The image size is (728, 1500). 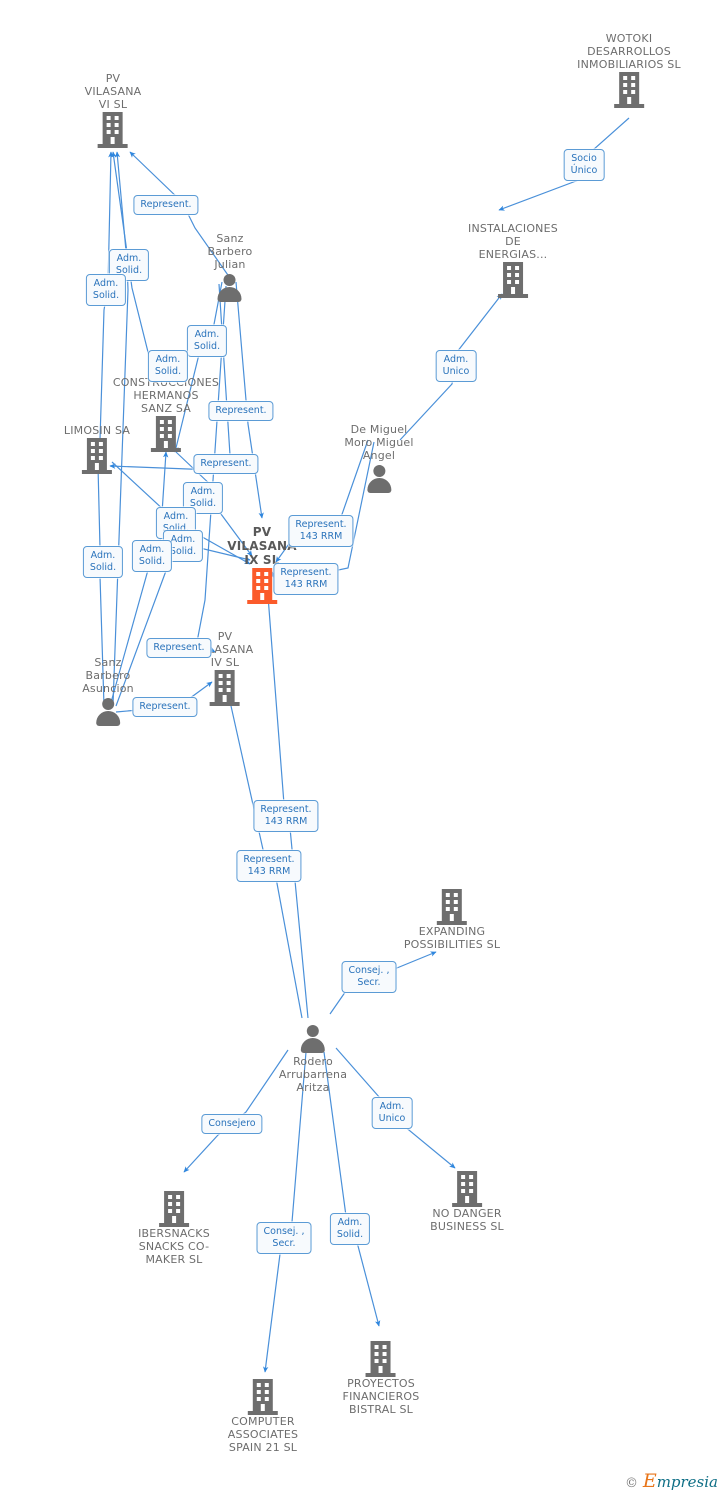 What do you see at coordinates (262, 546) in the screenshot?
I see `node-label: PV VILASANA IX SL` at bounding box center [262, 546].